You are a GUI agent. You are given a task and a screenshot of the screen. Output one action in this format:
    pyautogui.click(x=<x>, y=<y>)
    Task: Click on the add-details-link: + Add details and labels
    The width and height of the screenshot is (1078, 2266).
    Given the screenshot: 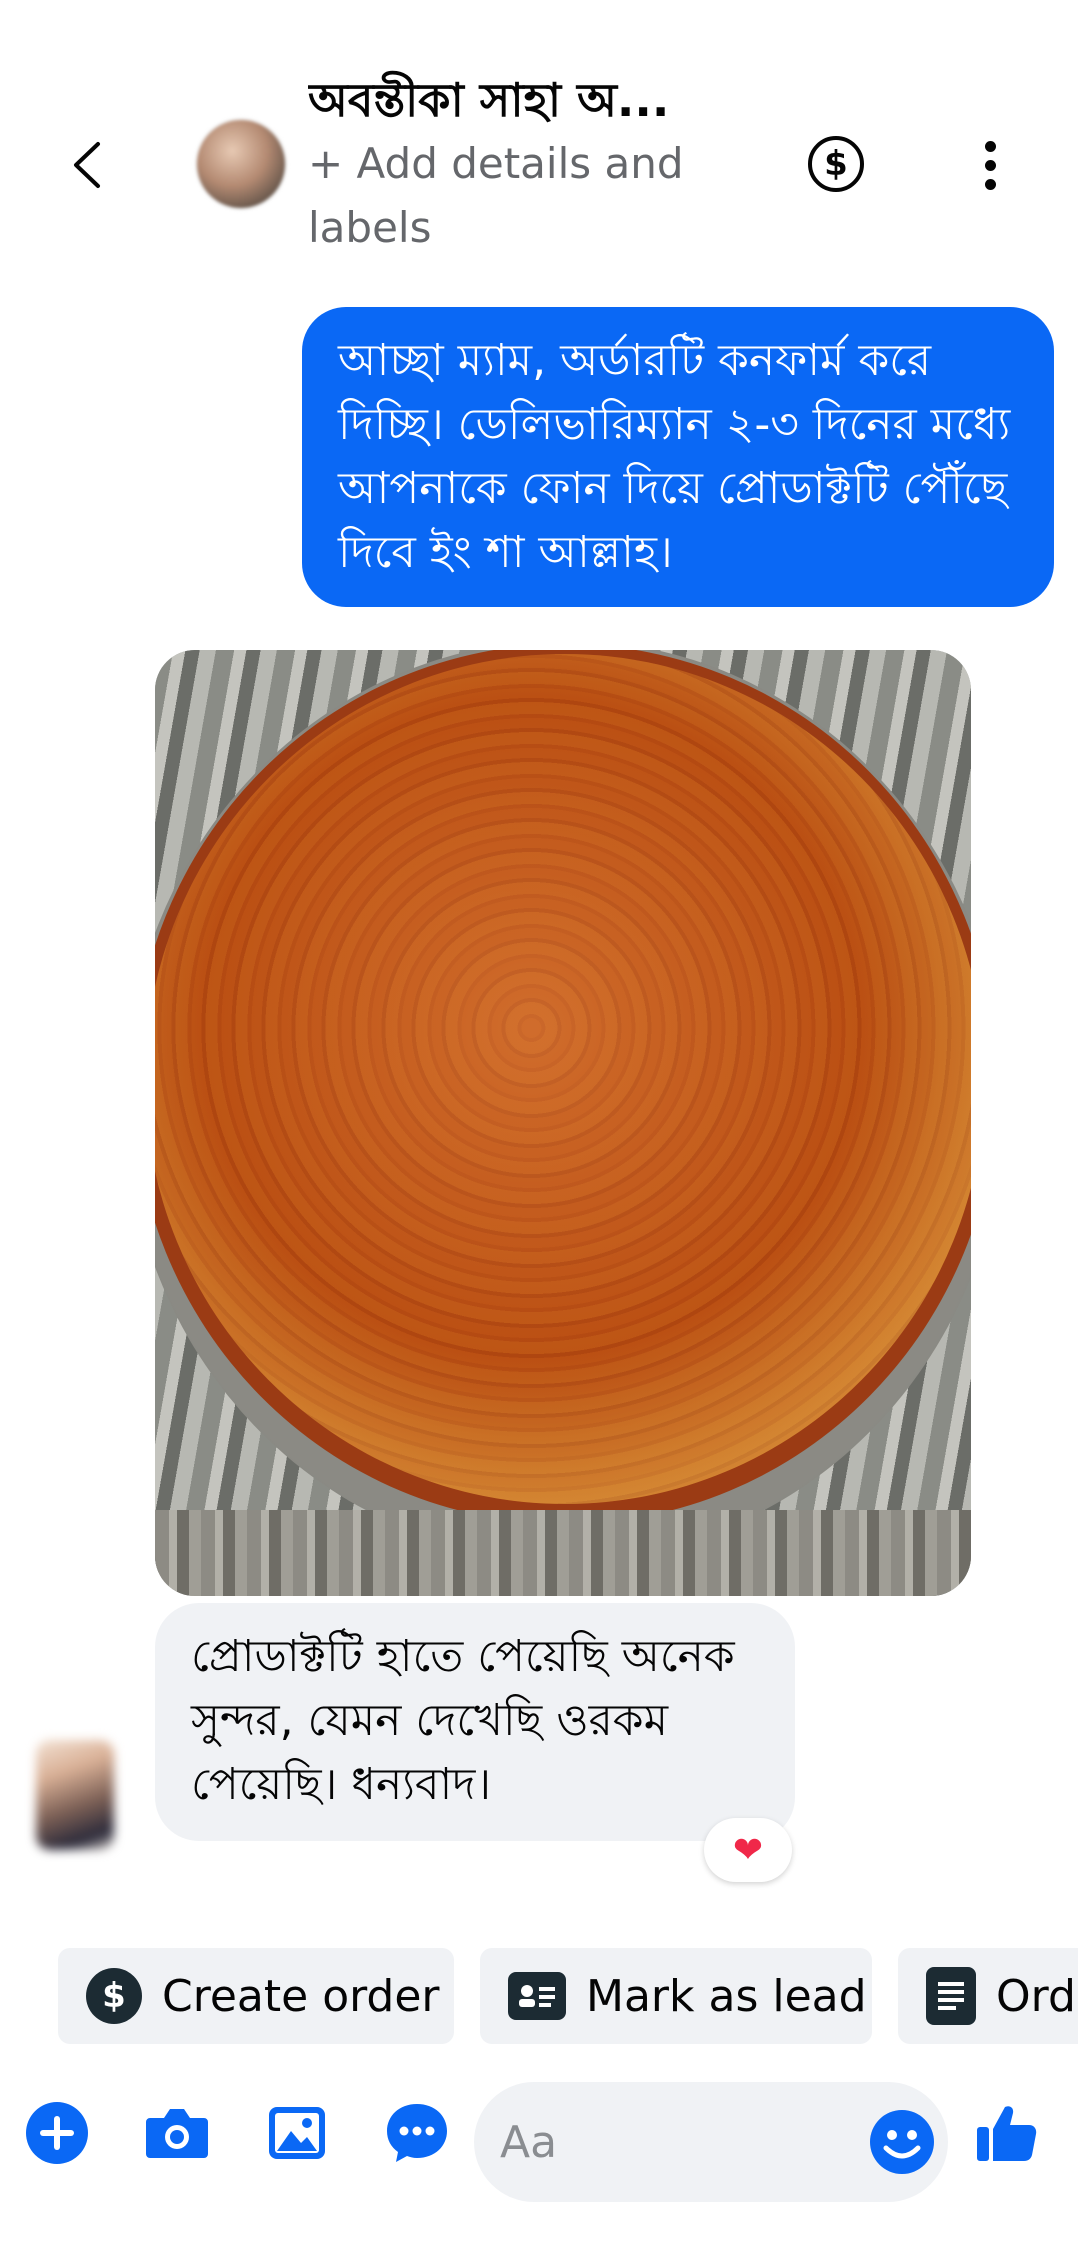 What is the action you would take?
    pyautogui.click(x=518, y=196)
    